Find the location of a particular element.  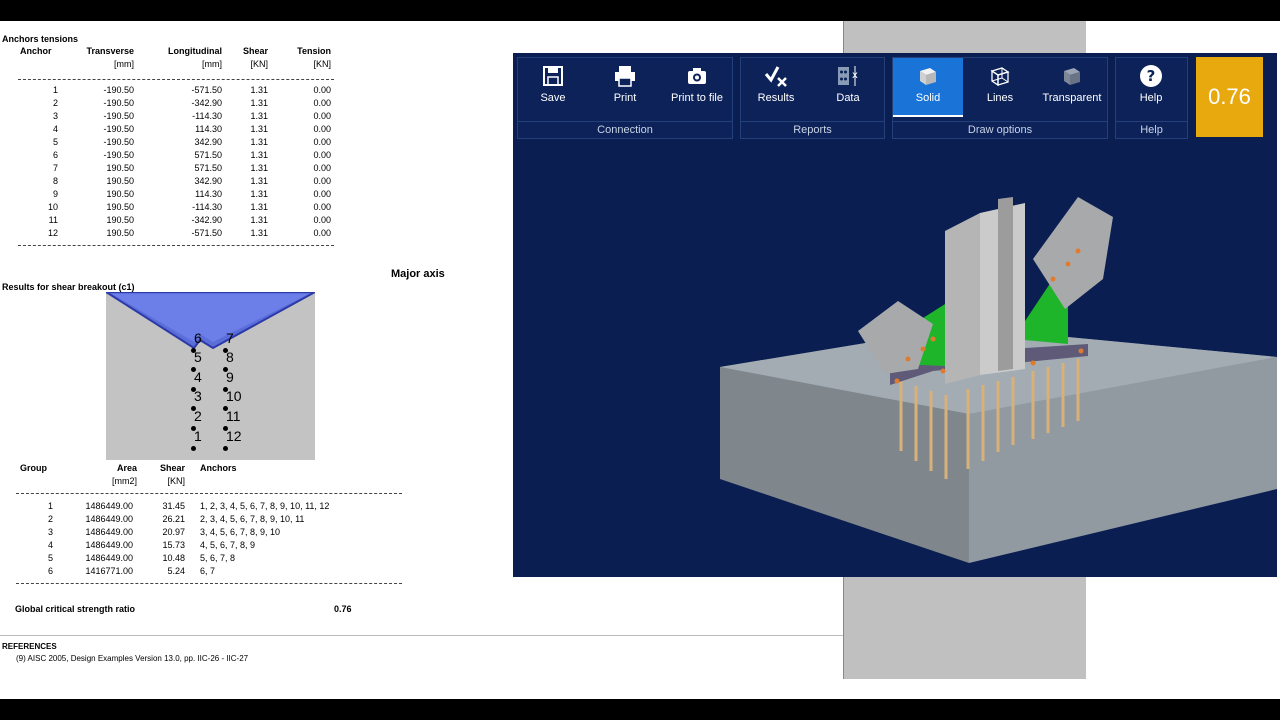

anchor-label: 5 is located at coordinates (198, 357).